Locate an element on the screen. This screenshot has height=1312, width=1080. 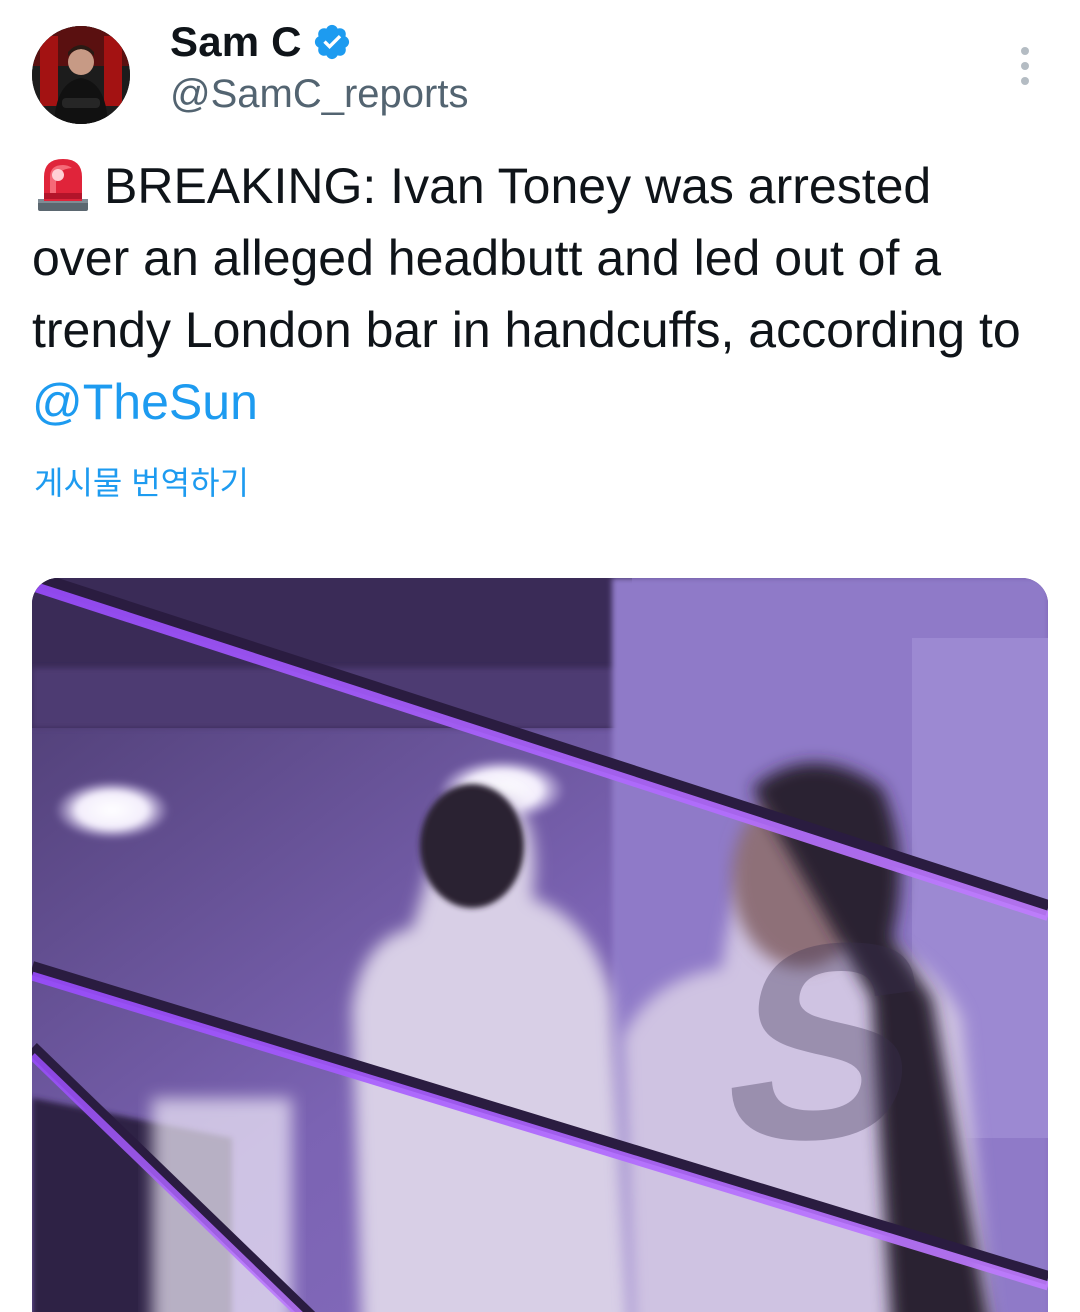
avatar-image is located at coordinates (81, 75).